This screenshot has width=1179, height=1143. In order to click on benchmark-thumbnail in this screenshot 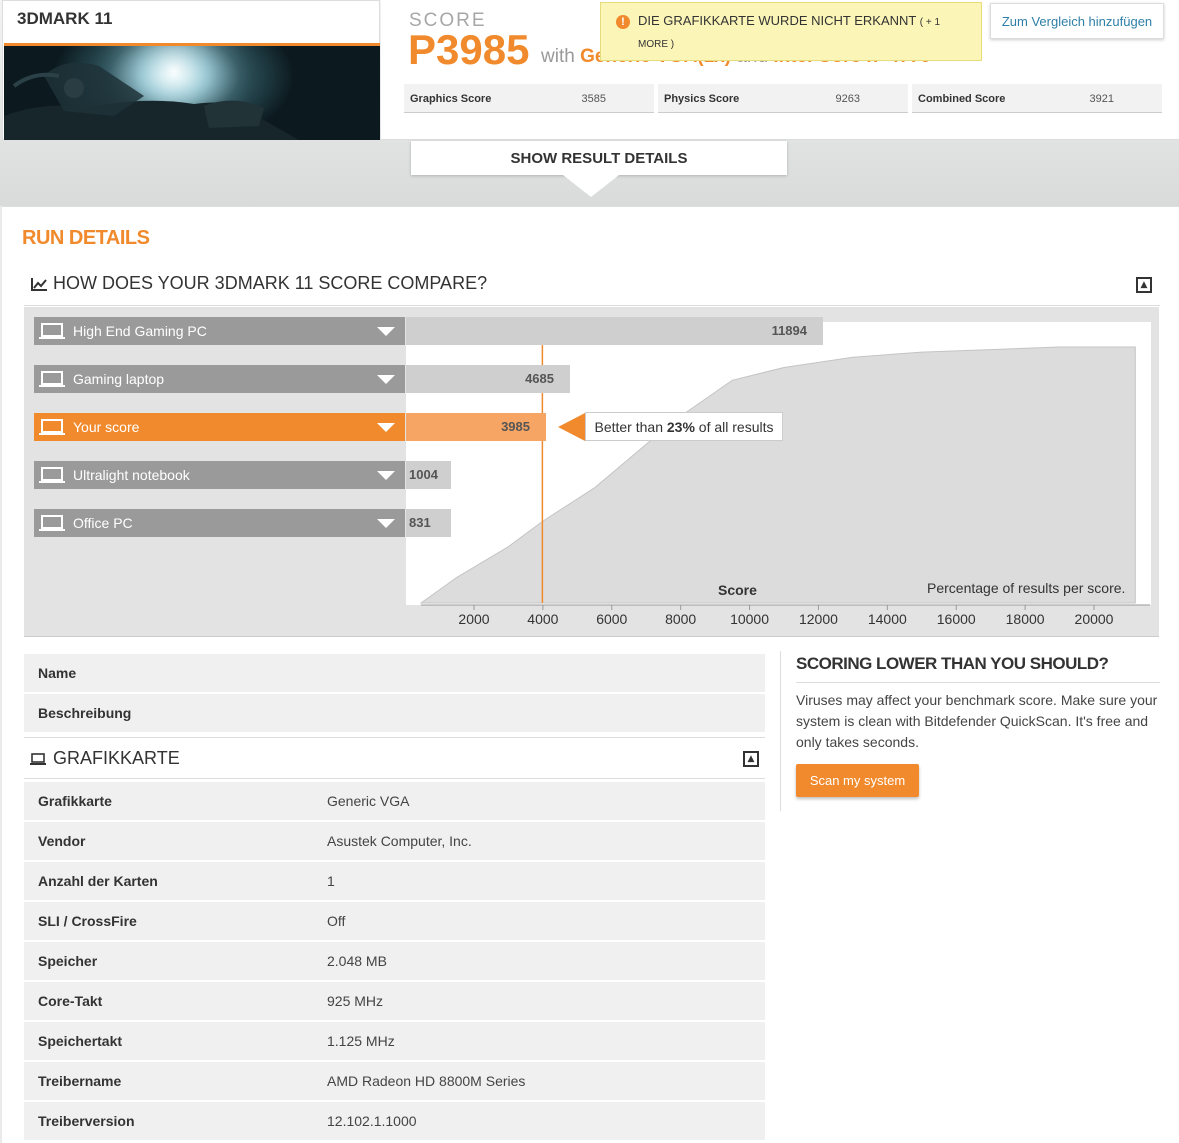, I will do `click(192, 91)`.